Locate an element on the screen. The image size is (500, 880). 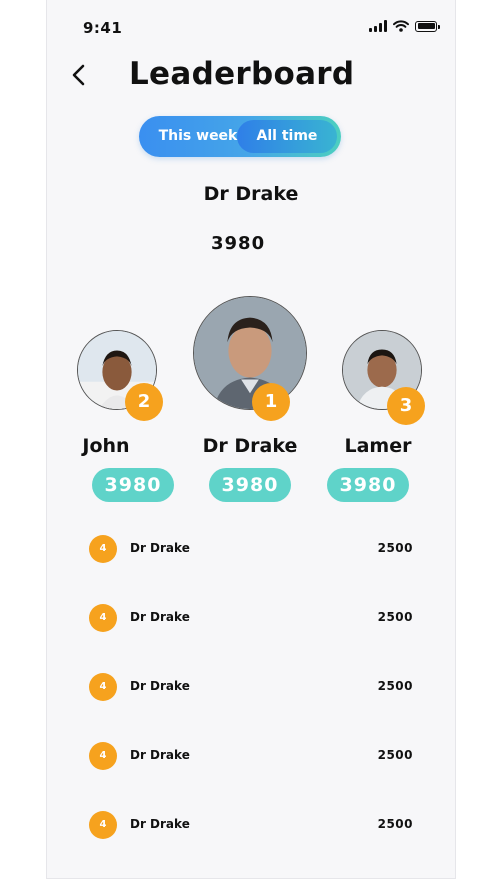
podium-name-john: John is located at coordinates (106, 446).